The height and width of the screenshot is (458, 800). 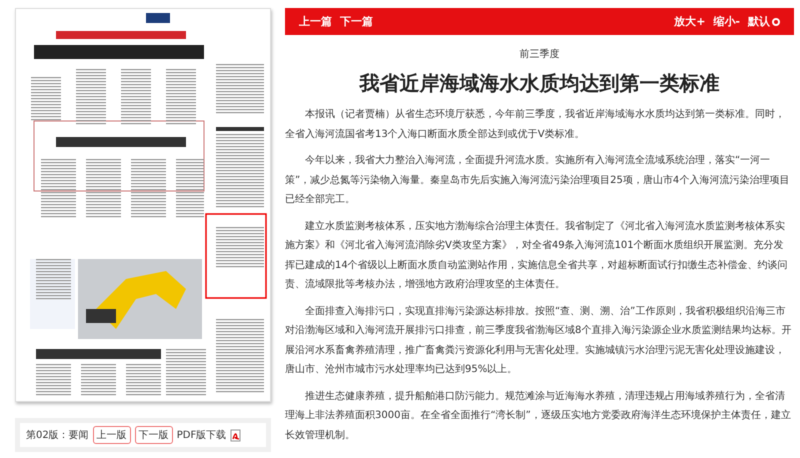 I want to click on zoom-out-button: 缩小-, so click(x=726, y=21).